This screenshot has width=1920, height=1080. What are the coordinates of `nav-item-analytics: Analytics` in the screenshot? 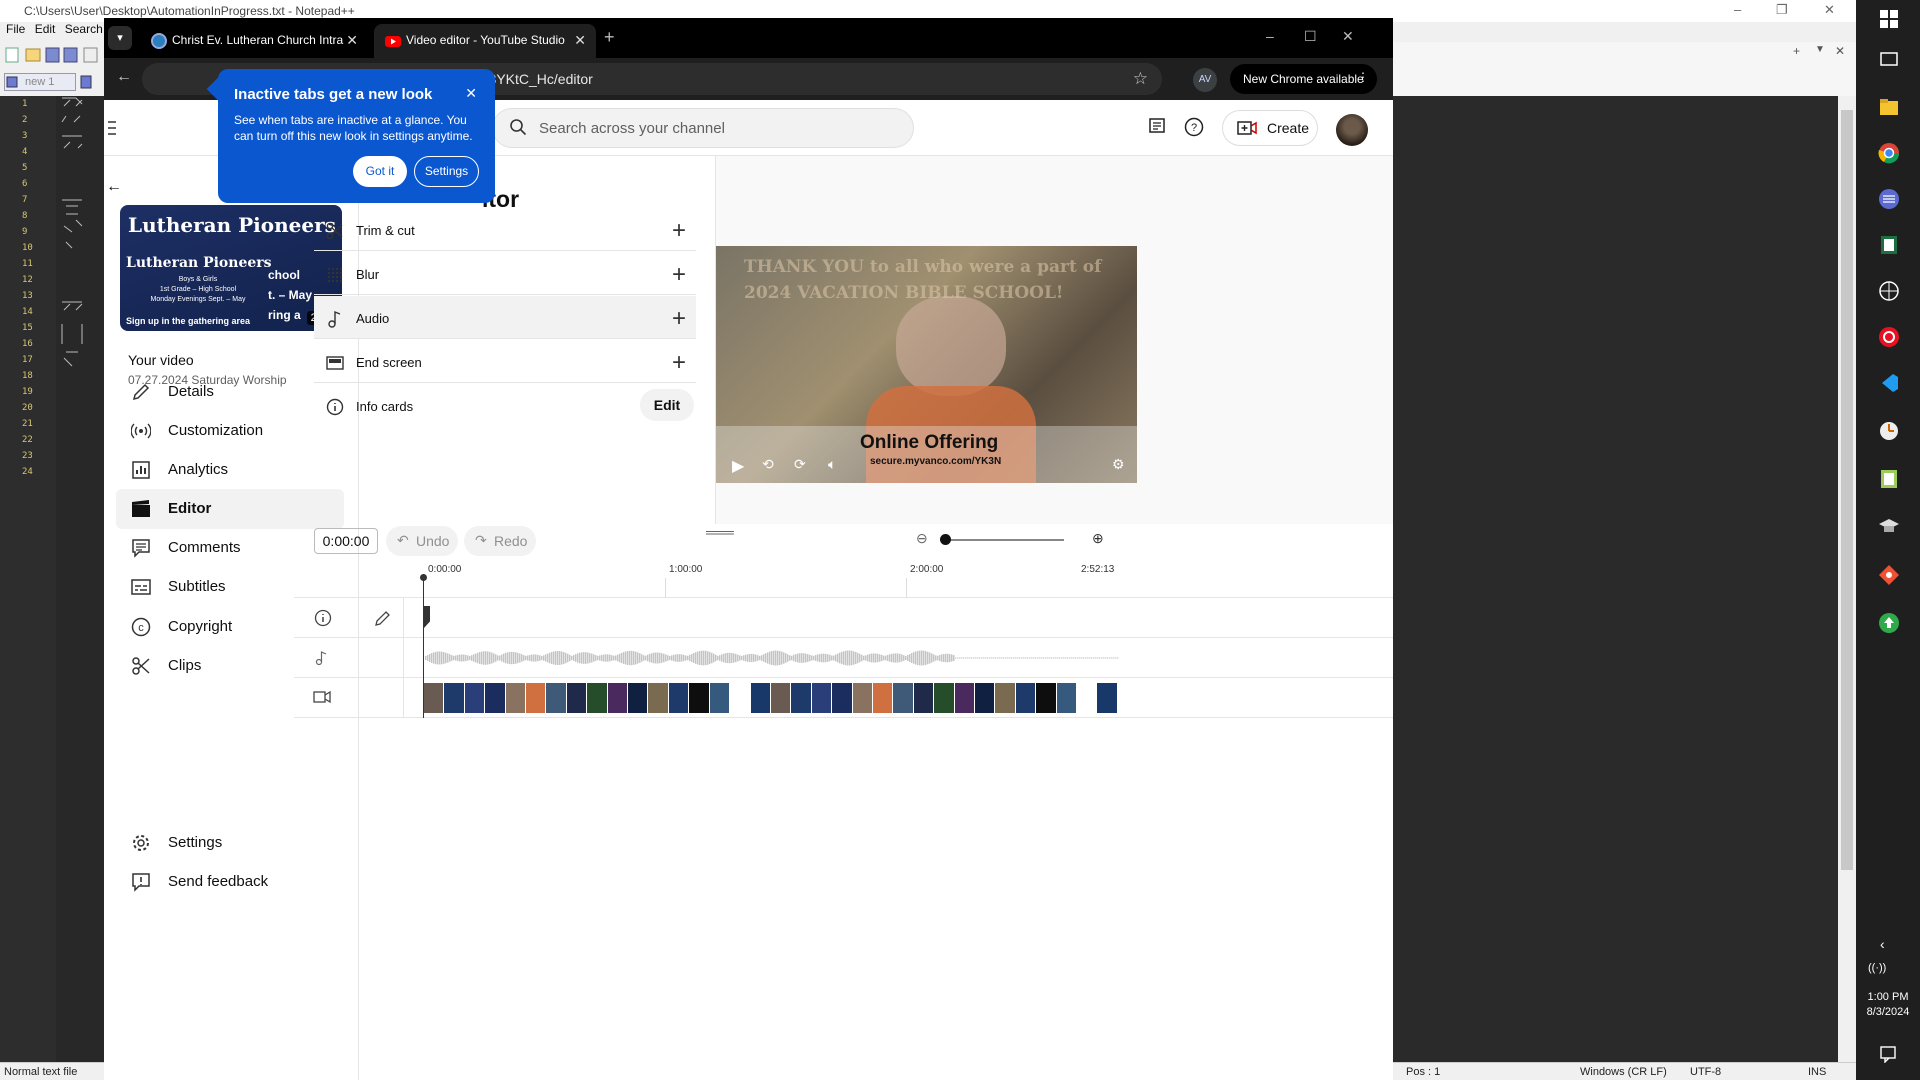 It's located at (230, 470).